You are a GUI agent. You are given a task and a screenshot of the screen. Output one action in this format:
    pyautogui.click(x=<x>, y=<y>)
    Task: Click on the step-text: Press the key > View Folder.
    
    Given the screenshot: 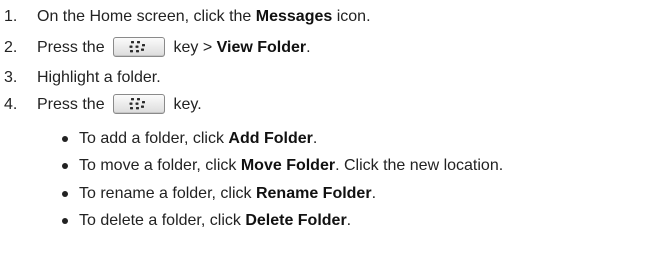 What is the action you would take?
    pyautogui.click(x=174, y=48)
    